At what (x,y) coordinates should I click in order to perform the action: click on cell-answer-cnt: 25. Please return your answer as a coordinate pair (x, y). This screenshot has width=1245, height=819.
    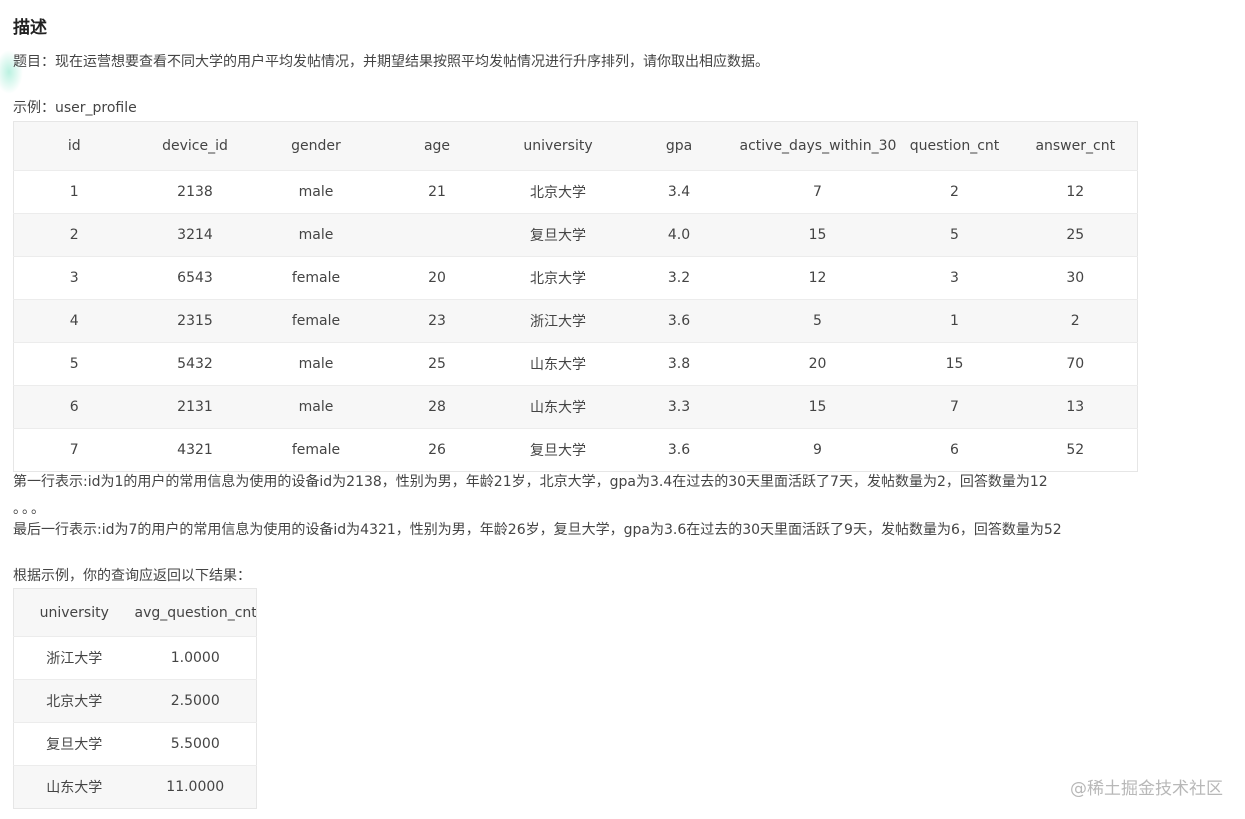
    Looking at the image, I should click on (1075, 235).